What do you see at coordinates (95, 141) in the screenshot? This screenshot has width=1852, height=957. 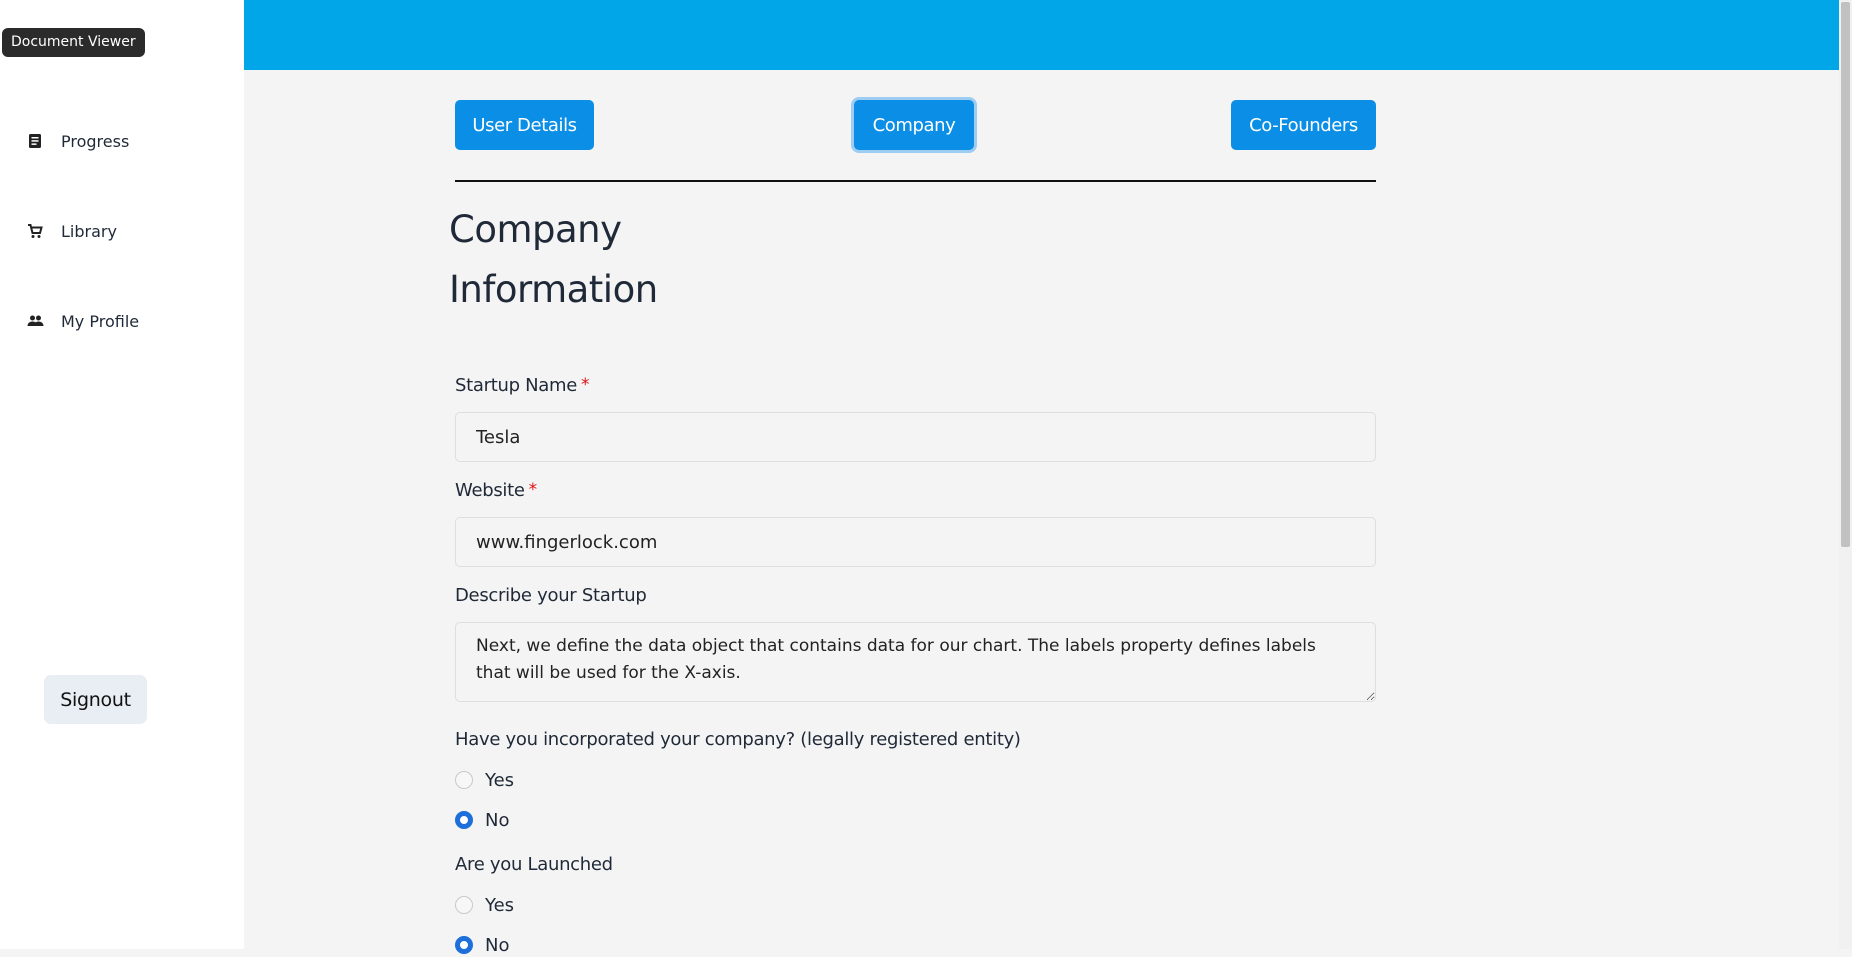 I see `sidebar-item-label: Progress` at bounding box center [95, 141].